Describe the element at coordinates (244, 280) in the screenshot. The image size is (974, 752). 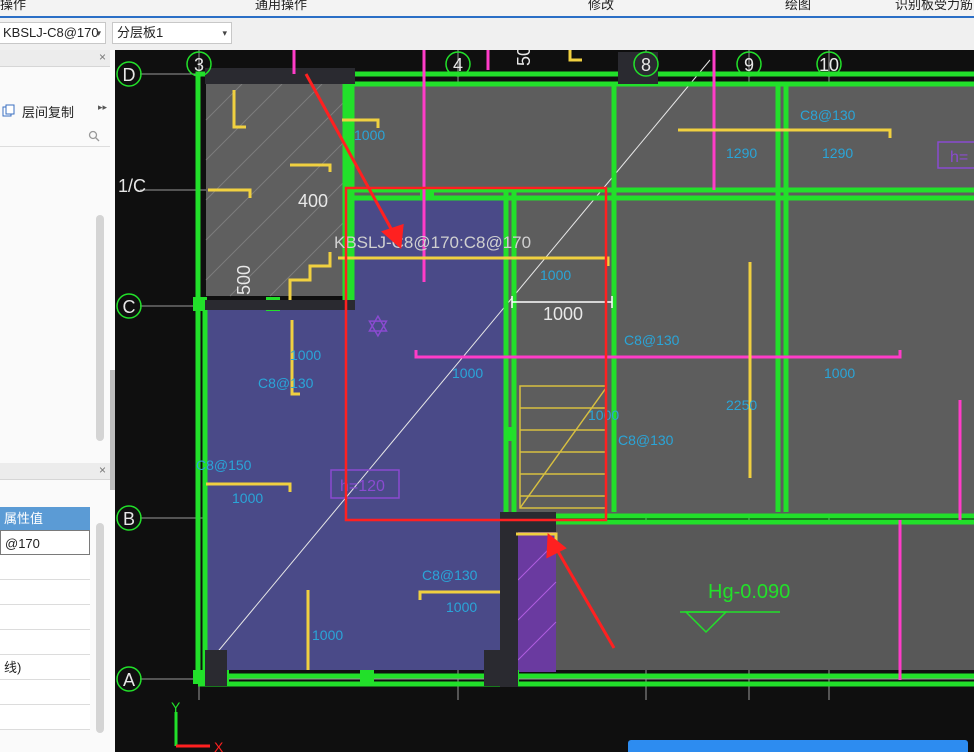
I see `dim-500: 500` at that location.